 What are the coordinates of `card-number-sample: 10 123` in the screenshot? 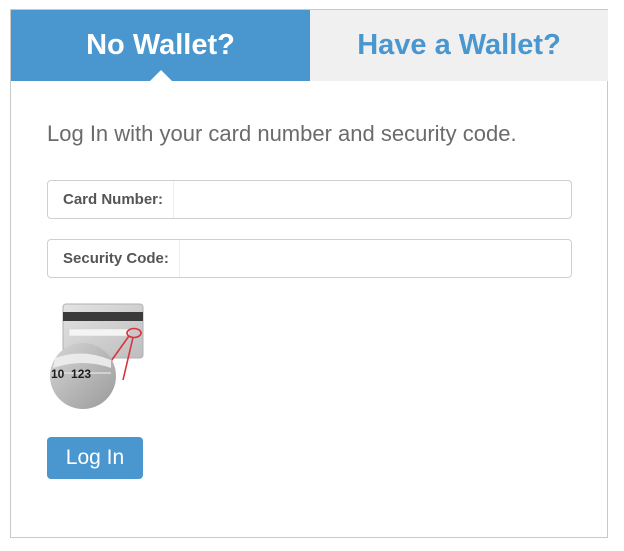 It's located at (71, 374).